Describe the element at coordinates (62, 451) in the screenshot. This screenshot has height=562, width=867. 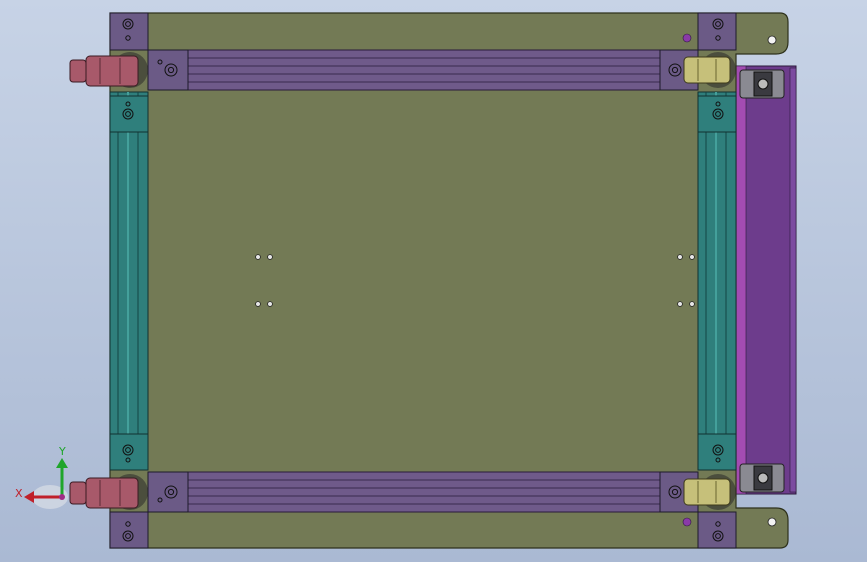
I see `axis-y-label: Y` at that location.